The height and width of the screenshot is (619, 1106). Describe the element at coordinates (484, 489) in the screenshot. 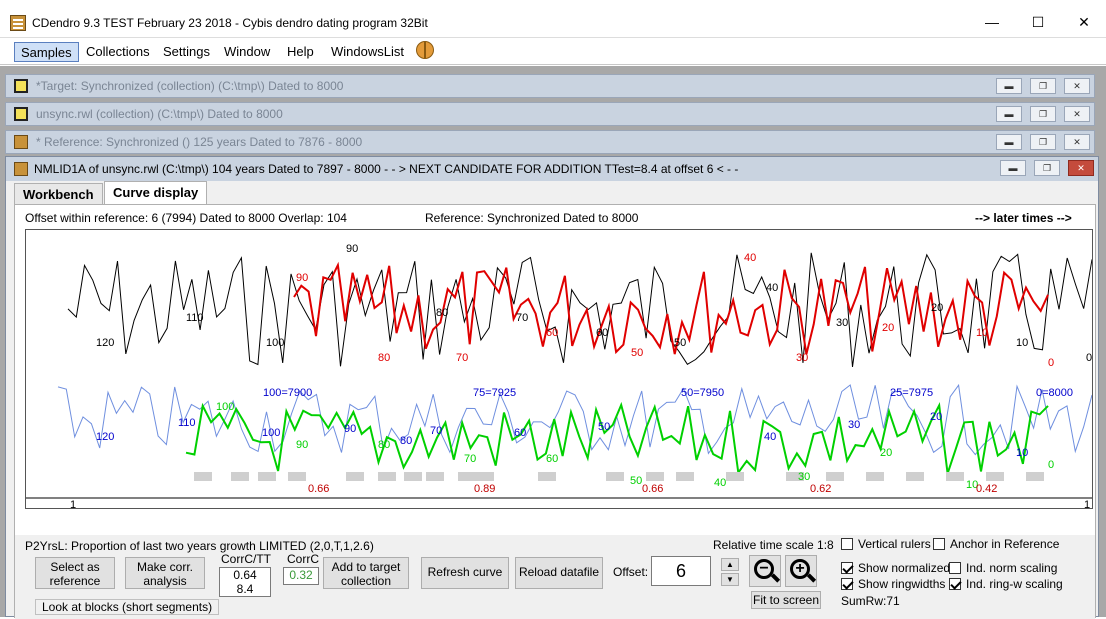

I see `block-correlation-label: 0.89` at that location.